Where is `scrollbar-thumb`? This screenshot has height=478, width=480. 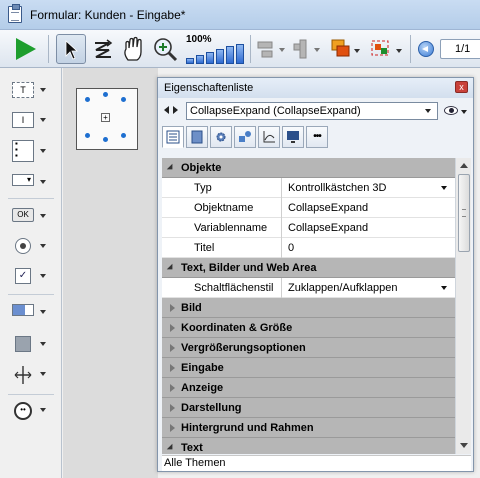
scrollbar-thumb is located at coordinates (464, 213).